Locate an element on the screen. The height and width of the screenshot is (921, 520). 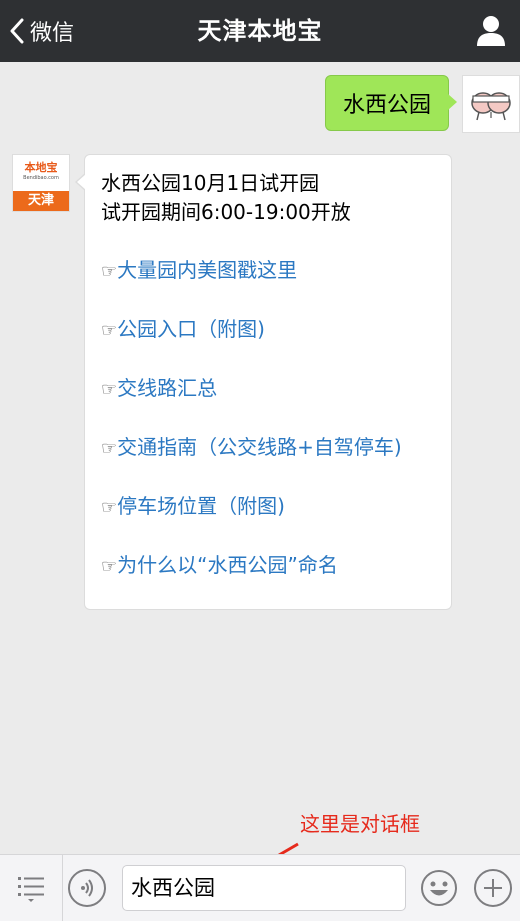
message-line-2: 试开园期间6:00-19:00开放 is located at coordinates (226, 212).